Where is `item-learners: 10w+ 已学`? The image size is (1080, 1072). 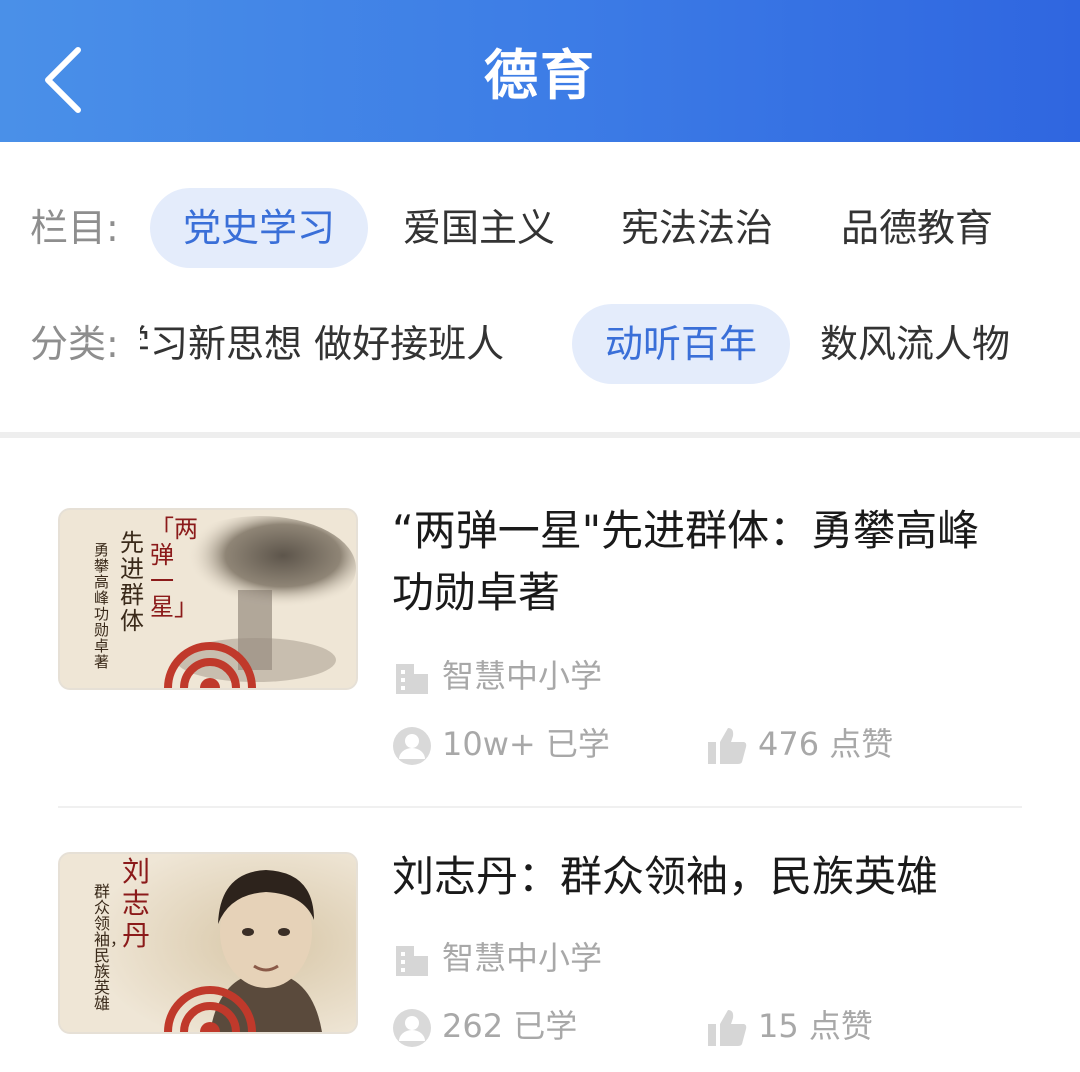 item-learners: 10w+ 已学 is located at coordinates (501, 744).